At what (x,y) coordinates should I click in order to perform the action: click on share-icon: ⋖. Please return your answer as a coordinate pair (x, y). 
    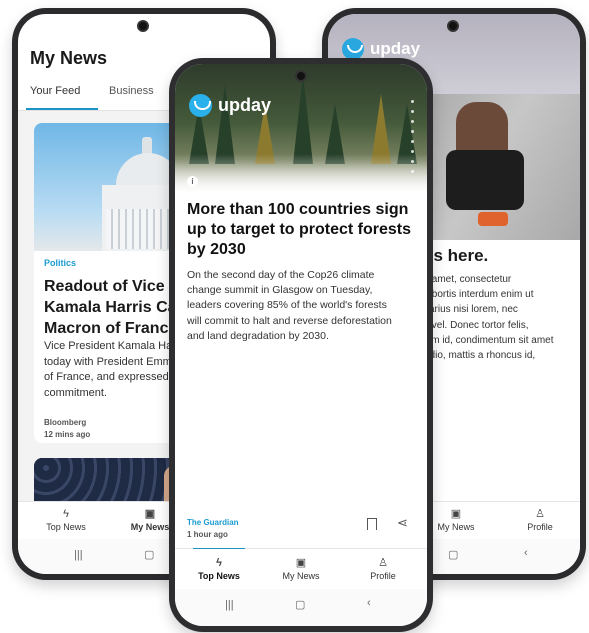
    Looking at the image, I should click on (402, 523).